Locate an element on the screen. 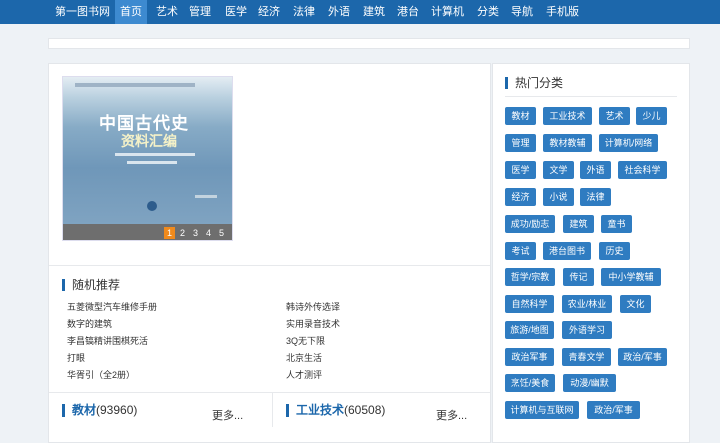 Image resolution: width=720 pixels, height=443 pixels. nav-item-foreign-language: 外语 is located at coordinates (339, 12).